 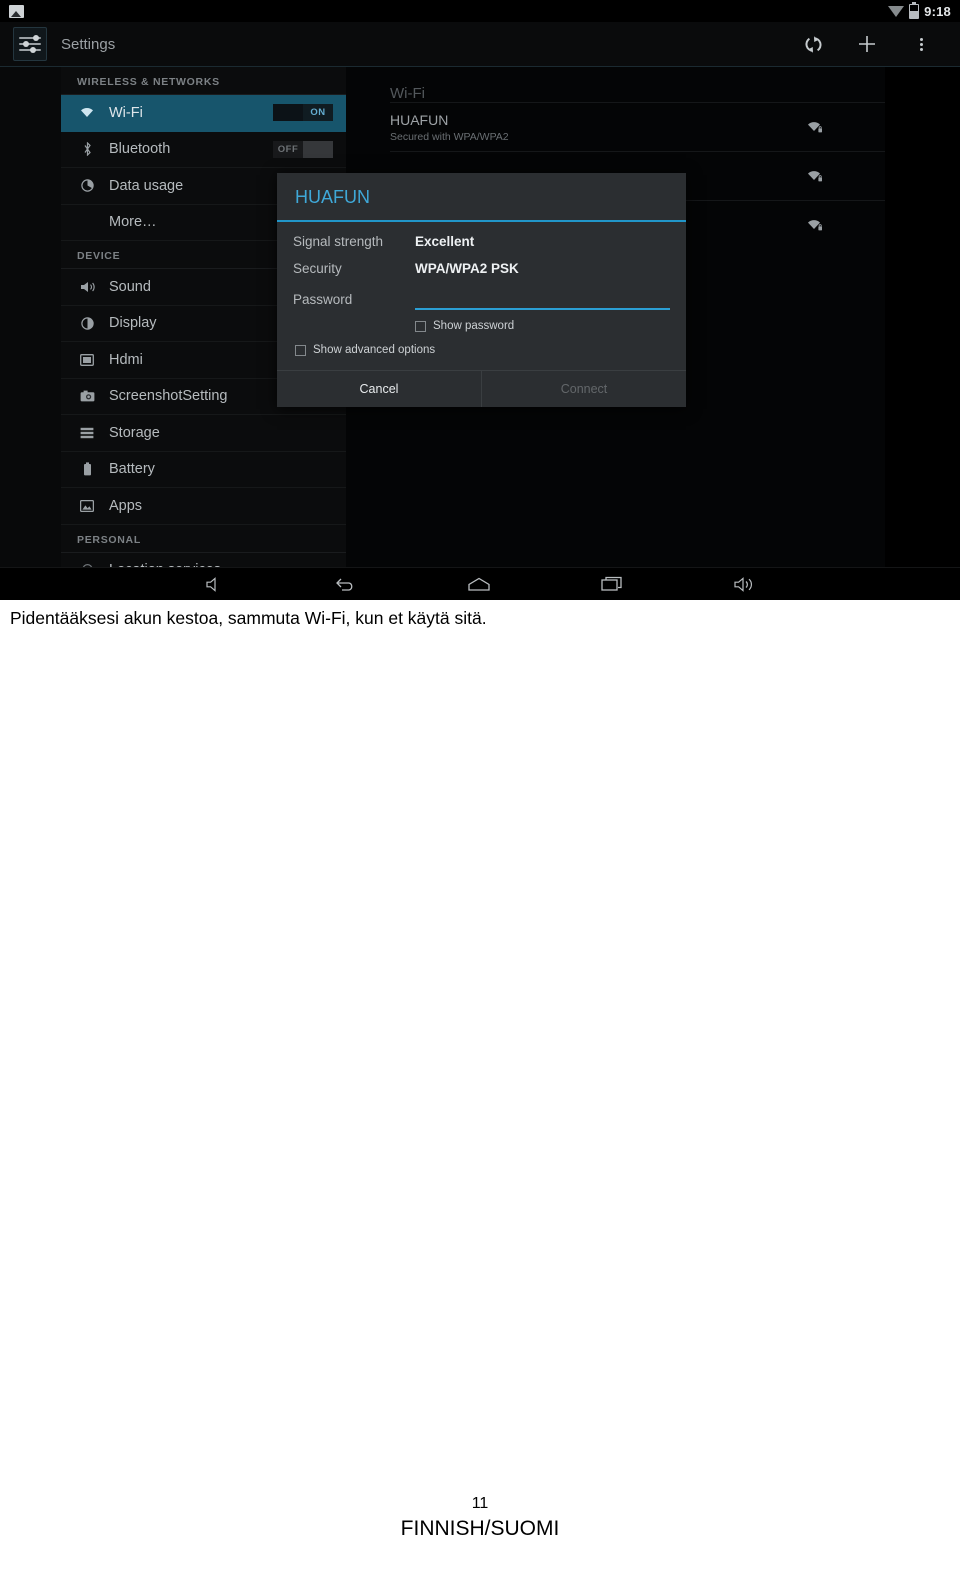 I want to click on security-label: Security, so click(x=317, y=268).